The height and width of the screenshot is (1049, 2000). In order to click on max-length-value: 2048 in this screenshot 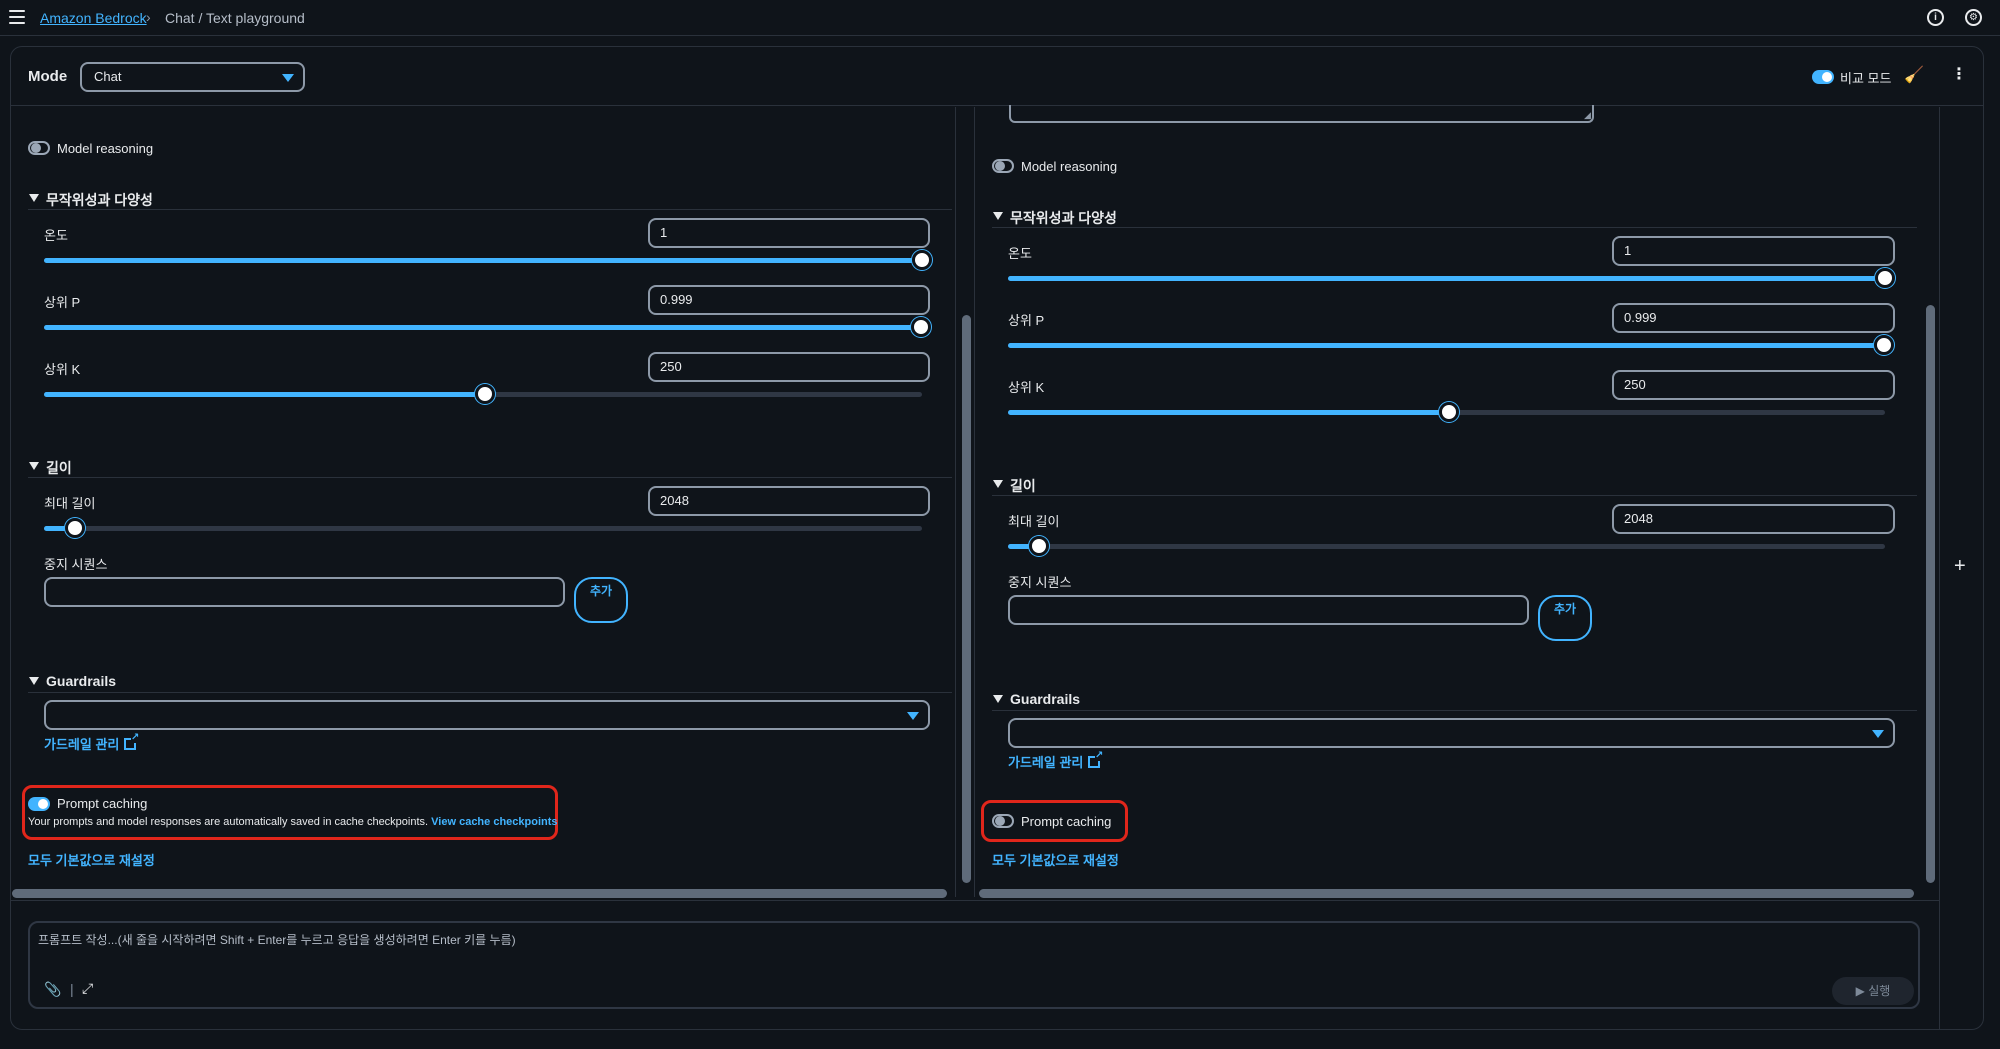, I will do `click(1638, 518)`.